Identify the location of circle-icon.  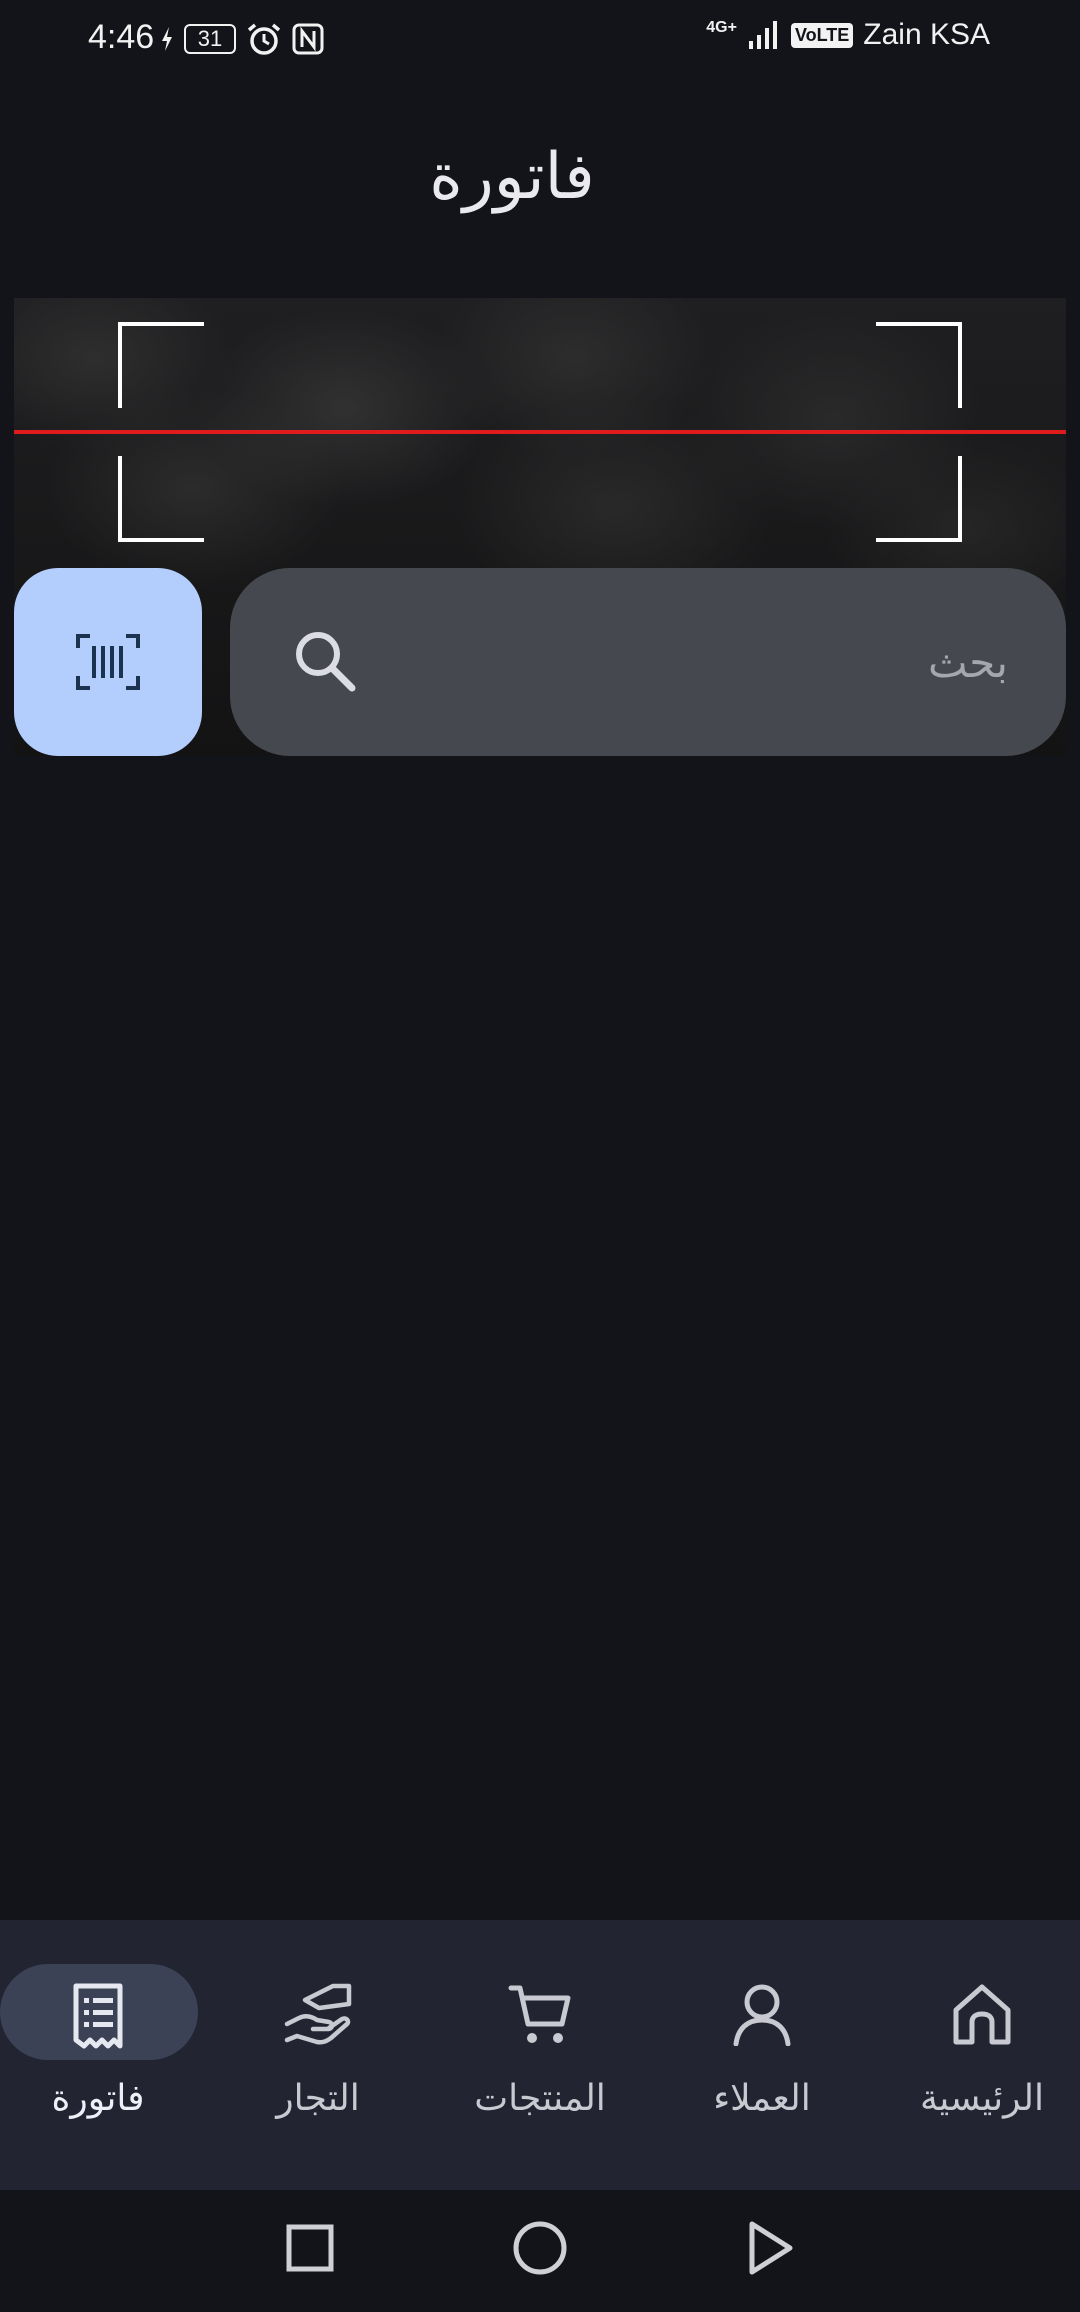
(540, 2248).